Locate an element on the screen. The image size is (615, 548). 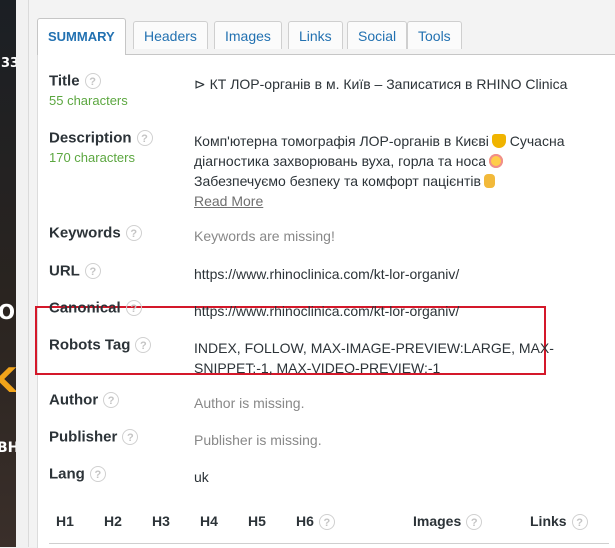
description-char-count: 170 characters is located at coordinates (92, 157).